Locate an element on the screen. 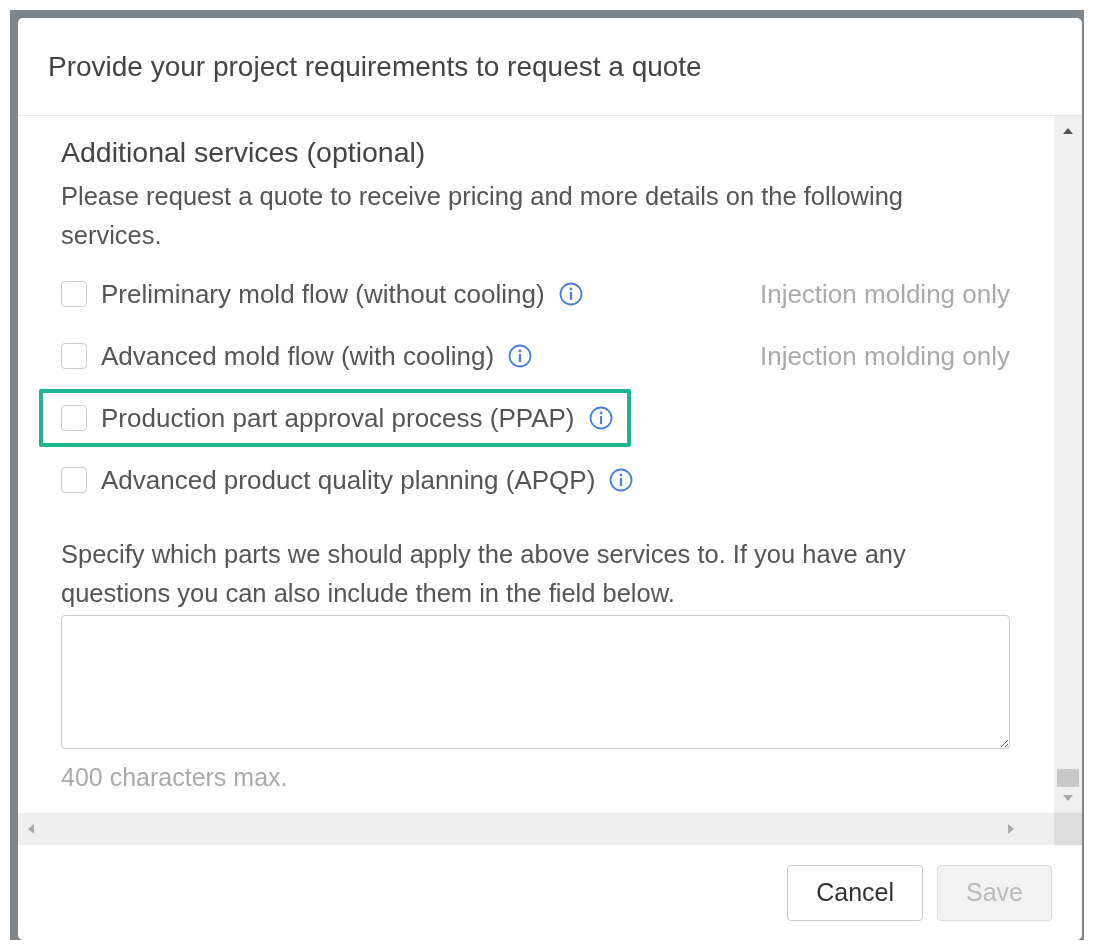 This screenshot has height=951, width=1094. horizontal-scrollbar is located at coordinates (536, 829).